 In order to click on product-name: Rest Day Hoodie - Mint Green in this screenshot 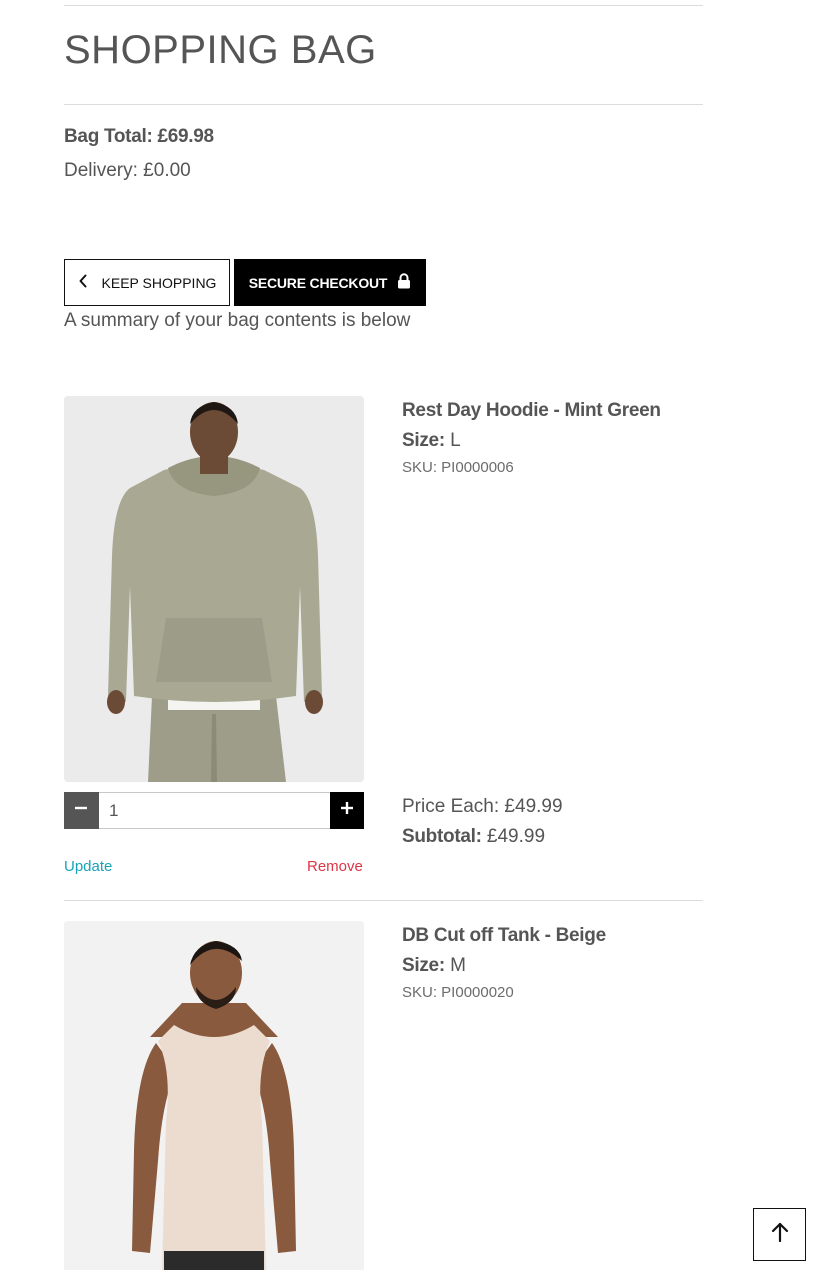, I will do `click(531, 410)`.